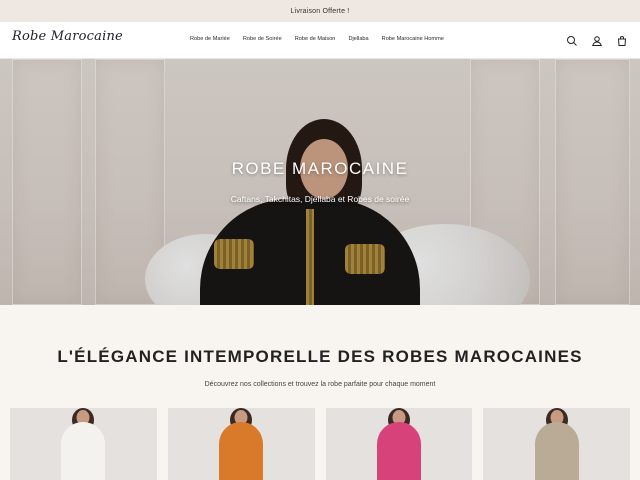 The image size is (640, 480). What do you see at coordinates (413, 39) in the screenshot?
I see `nav-item-robe-marocaine-homme: Robe Marocaine Homme` at bounding box center [413, 39].